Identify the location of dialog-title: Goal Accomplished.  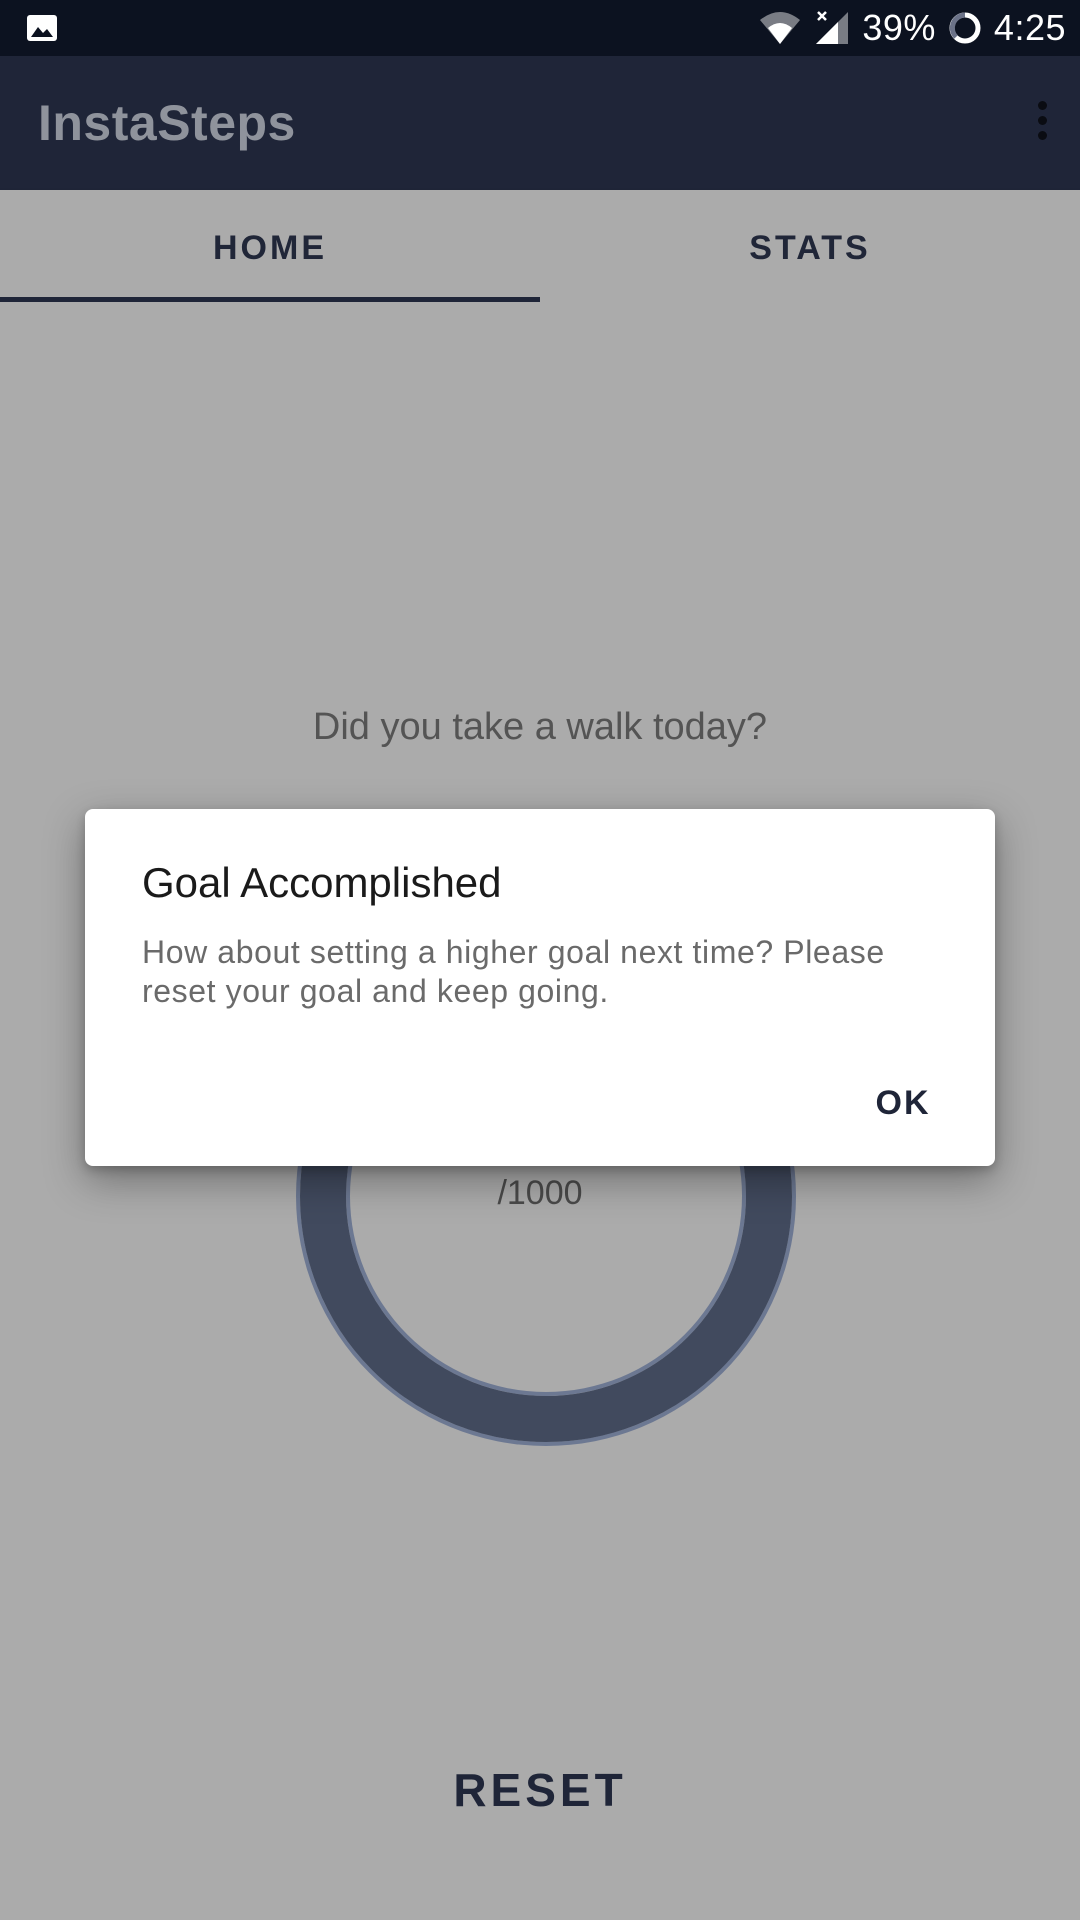
(322, 882).